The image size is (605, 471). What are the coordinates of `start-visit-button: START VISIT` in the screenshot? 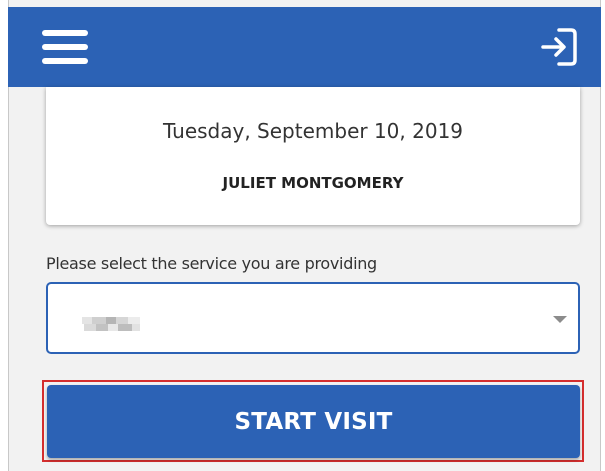 It's located at (313, 421).